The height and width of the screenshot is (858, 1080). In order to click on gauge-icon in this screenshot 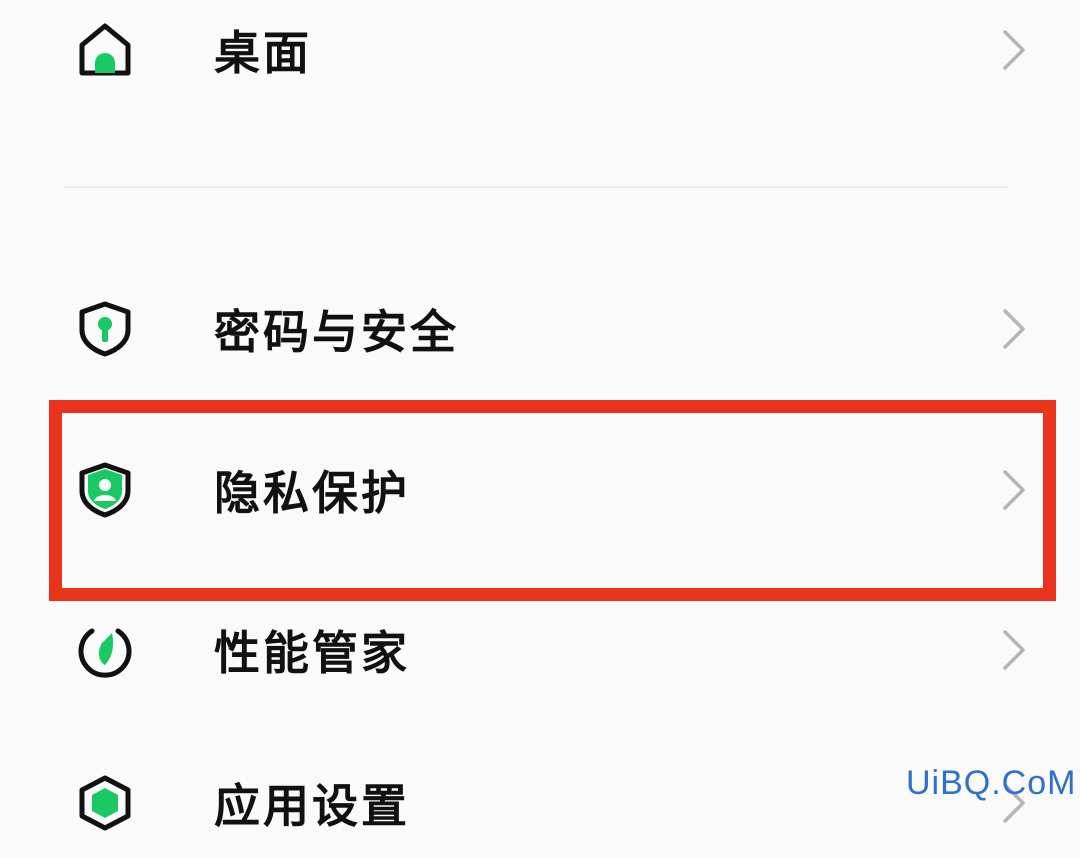, I will do `click(105, 650)`.